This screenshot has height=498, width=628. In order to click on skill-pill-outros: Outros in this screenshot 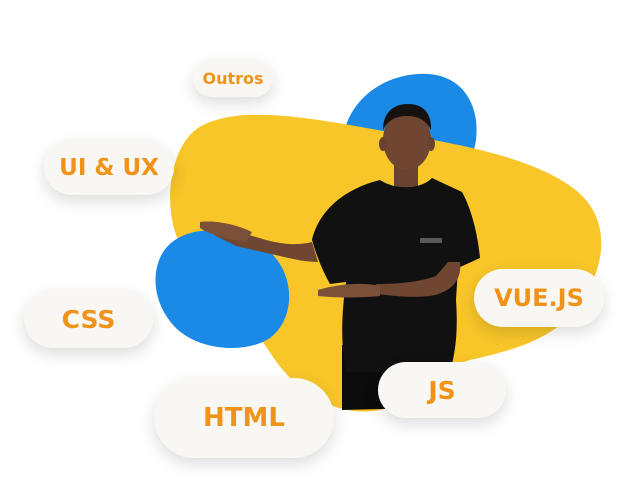, I will do `click(233, 78)`.